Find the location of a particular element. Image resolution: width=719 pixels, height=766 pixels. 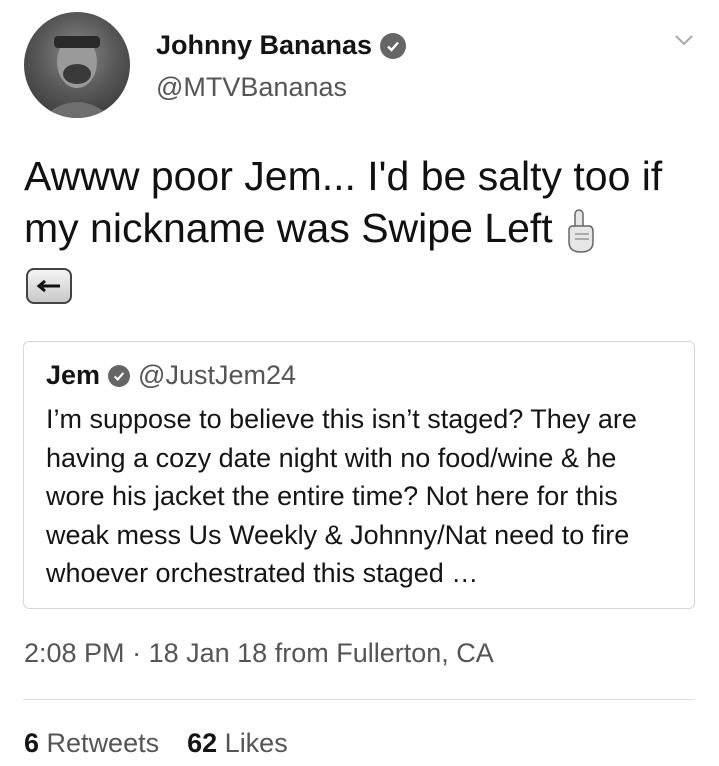

divider is located at coordinates (359, 699).